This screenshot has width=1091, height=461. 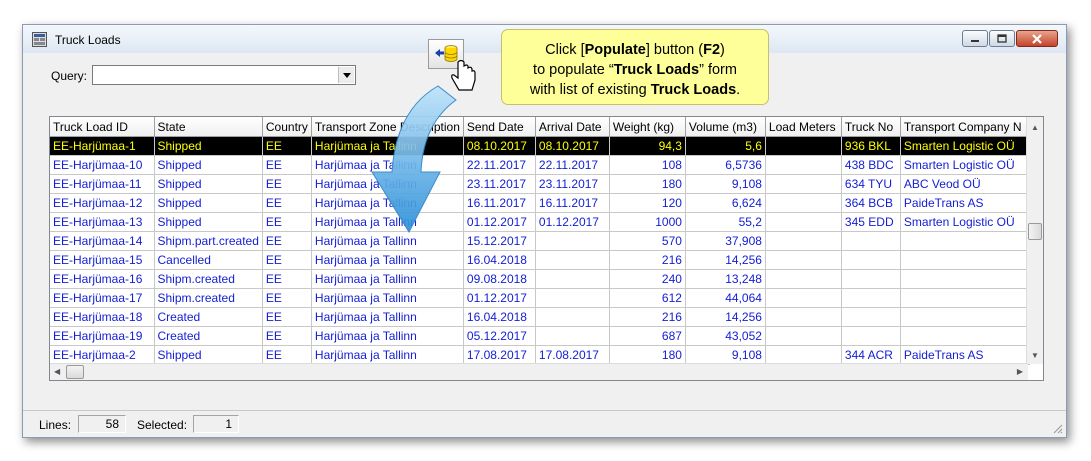 What do you see at coordinates (647, 127) in the screenshot?
I see `column-header-6: Weight (kg)` at bounding box center [647, 127].